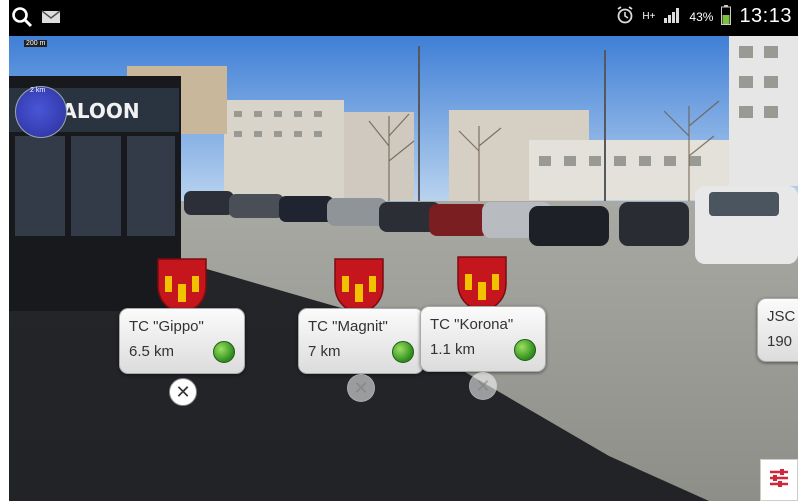  What do you see at coordinates (780, 341) in the screenshot?
I see `poi-distance: 190` at bounding box center [780, 341].